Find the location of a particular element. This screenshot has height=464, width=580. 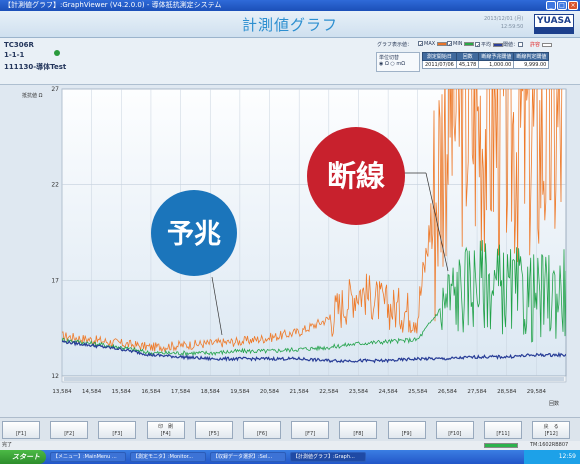

page-header: 計測値グラフ 2013/12/01 (月) 12:59:50 YUASA is located at coordinates (290, 24).